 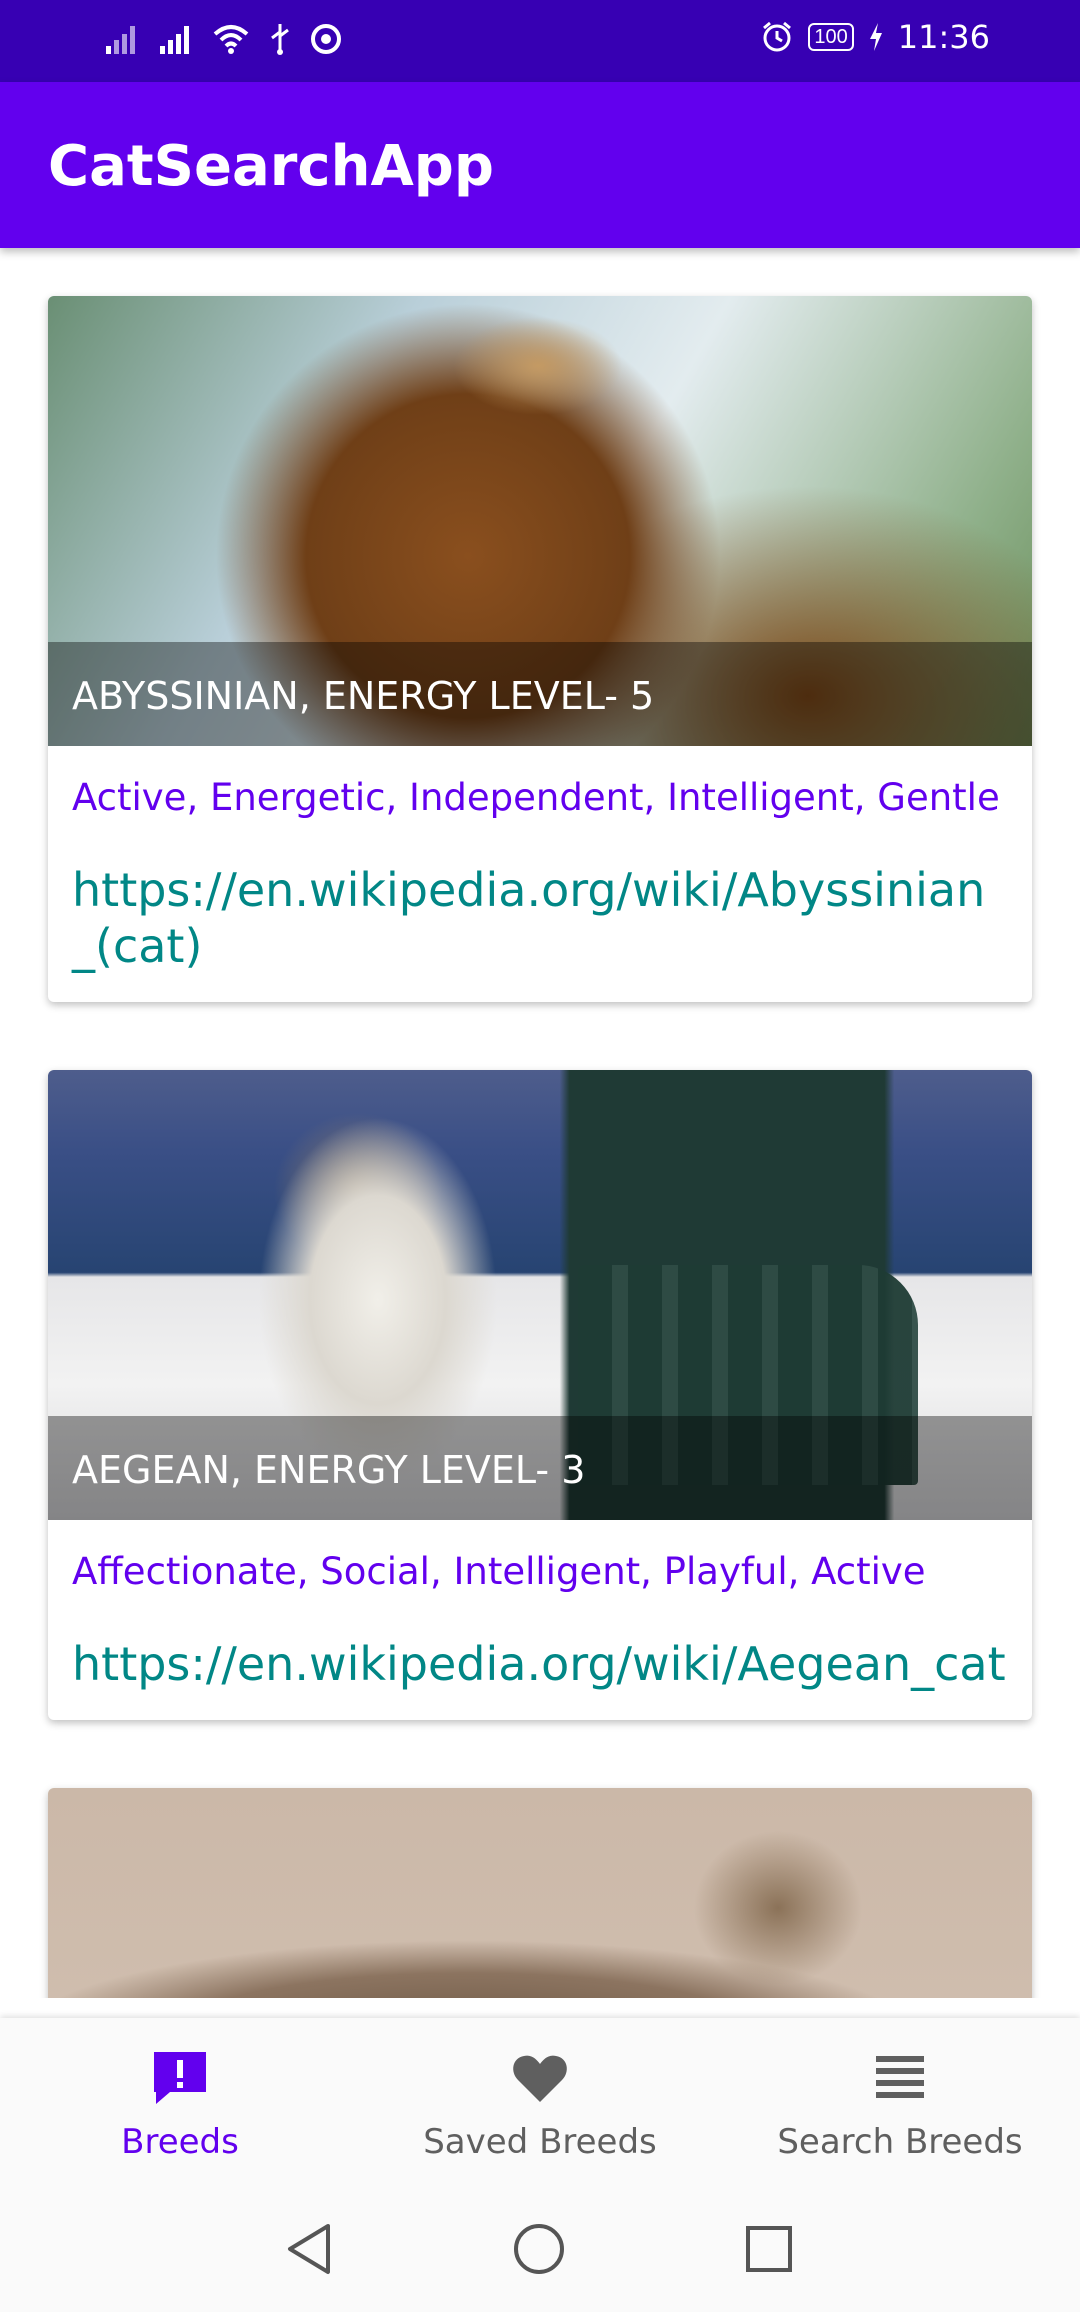 What do you see at coordinates (329, 1470) in the screenshot?
I see `breed-caption: AEGEAN, ENERGY LEVEL- 3` at bounding box center [329, 1470].